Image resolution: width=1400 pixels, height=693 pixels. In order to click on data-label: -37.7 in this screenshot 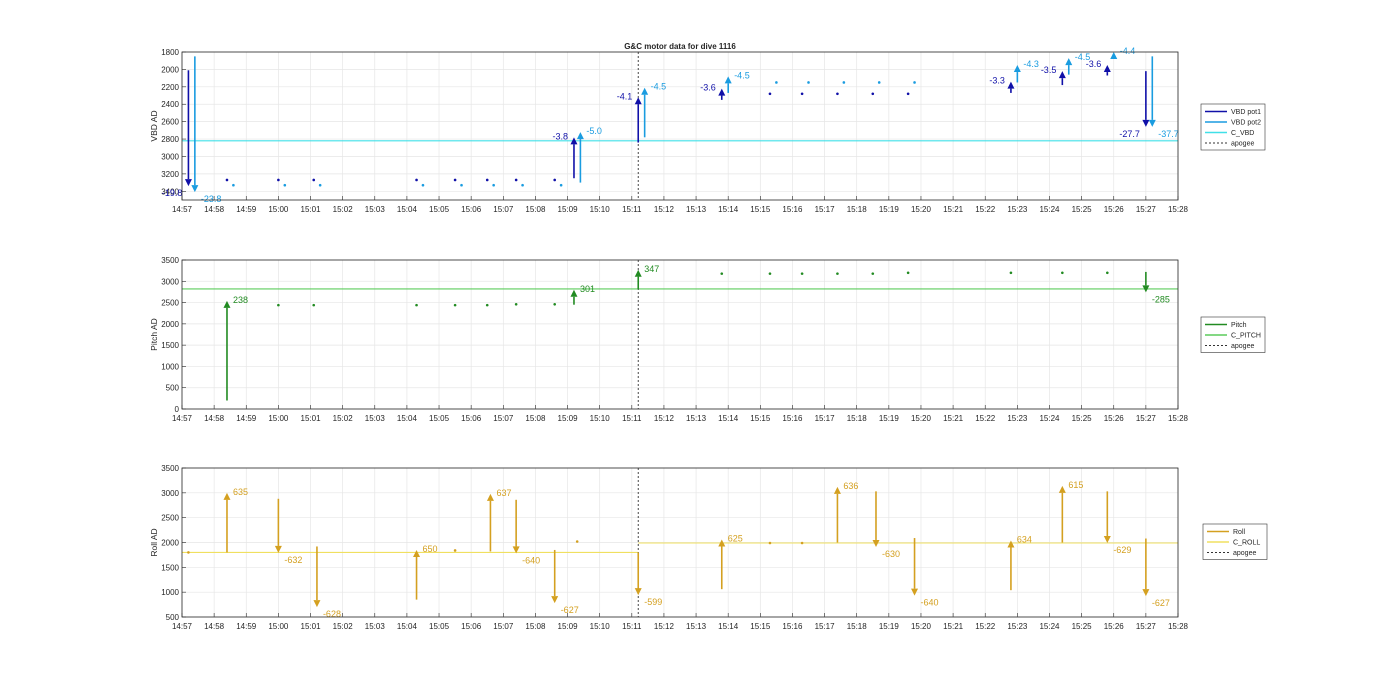, I will do `click(1168, 134)`.